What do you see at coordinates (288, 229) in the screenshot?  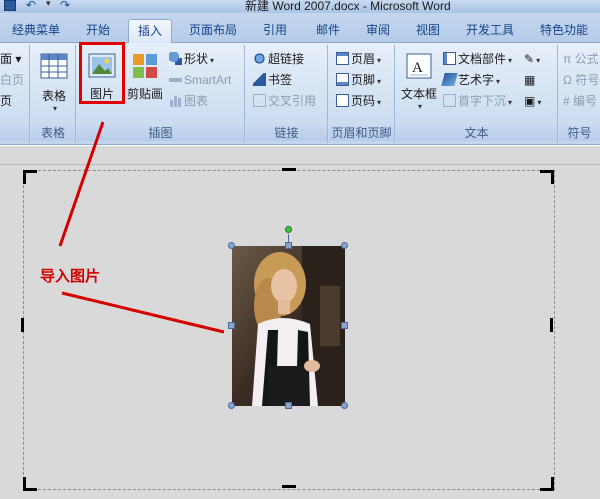 I see `rotation-handle` at bounding box center [288, 229].